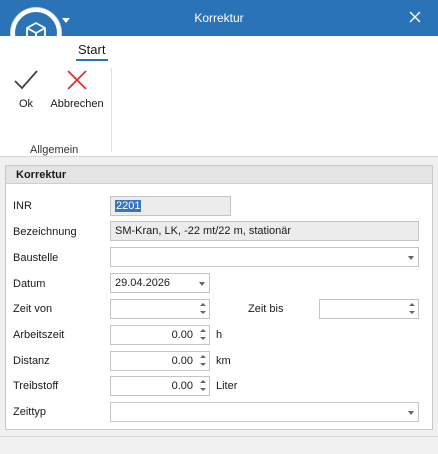  What do you see at coordinates (203, 231) in the screenshot?
I see `bezeichnung-value: SM-Kran, LK, -22 mt/22 m, stationär` at bounding box center [203, 231].